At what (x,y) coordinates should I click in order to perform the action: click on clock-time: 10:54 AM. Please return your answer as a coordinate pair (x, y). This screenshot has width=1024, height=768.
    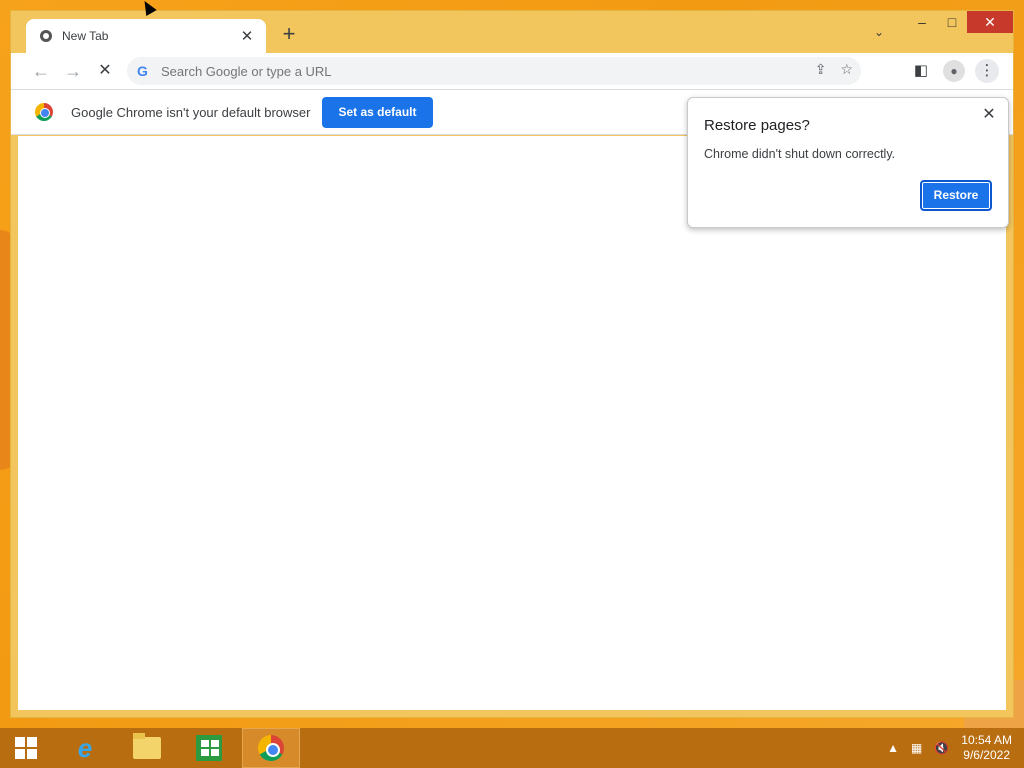
    Looking at the image, I should click on (986, 740).